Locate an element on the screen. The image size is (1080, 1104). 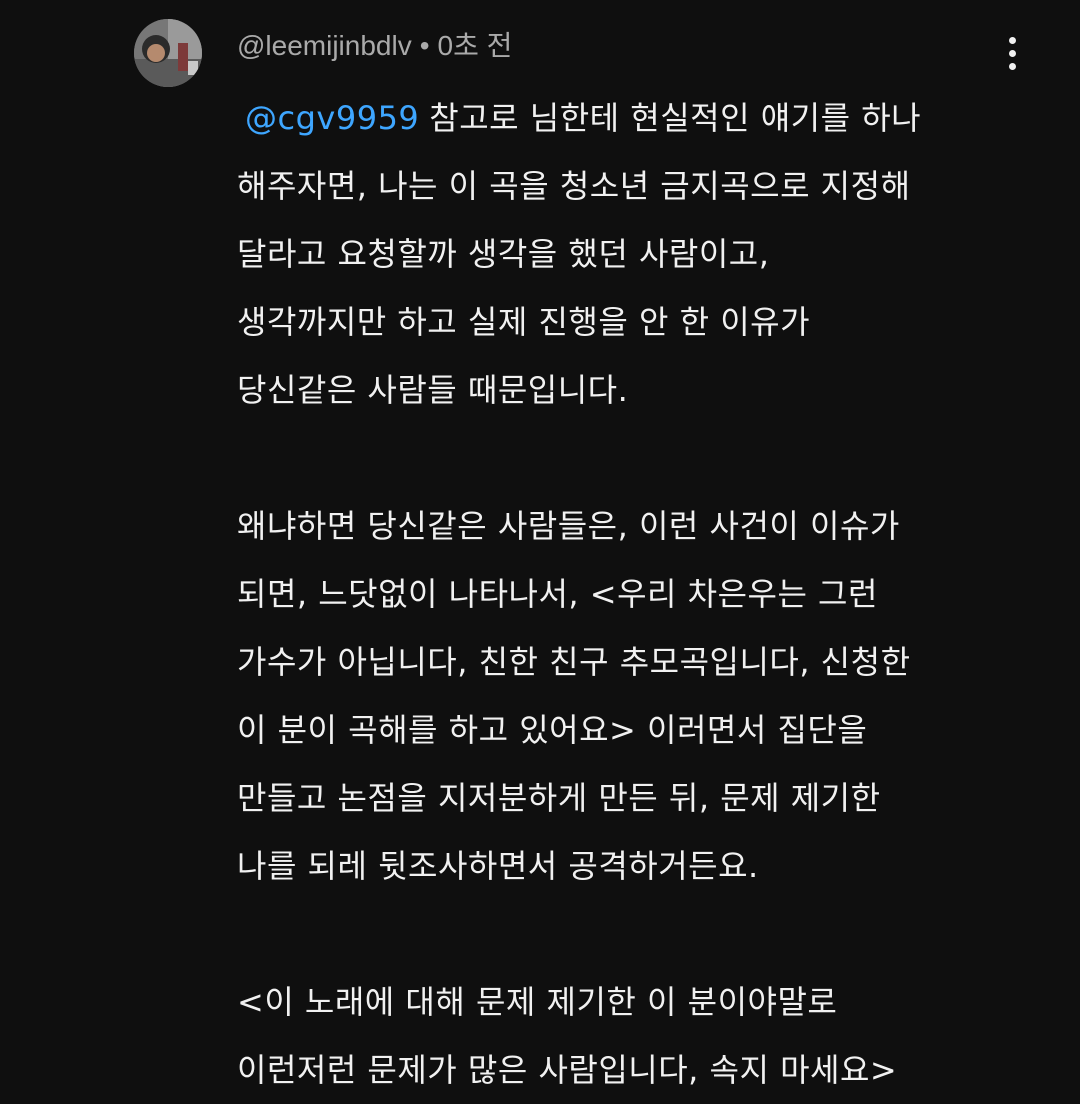
comment-line: @cgv9959 참고로 님한테 현실적인 얘기를 하나 is located at coordinates (647, 118).